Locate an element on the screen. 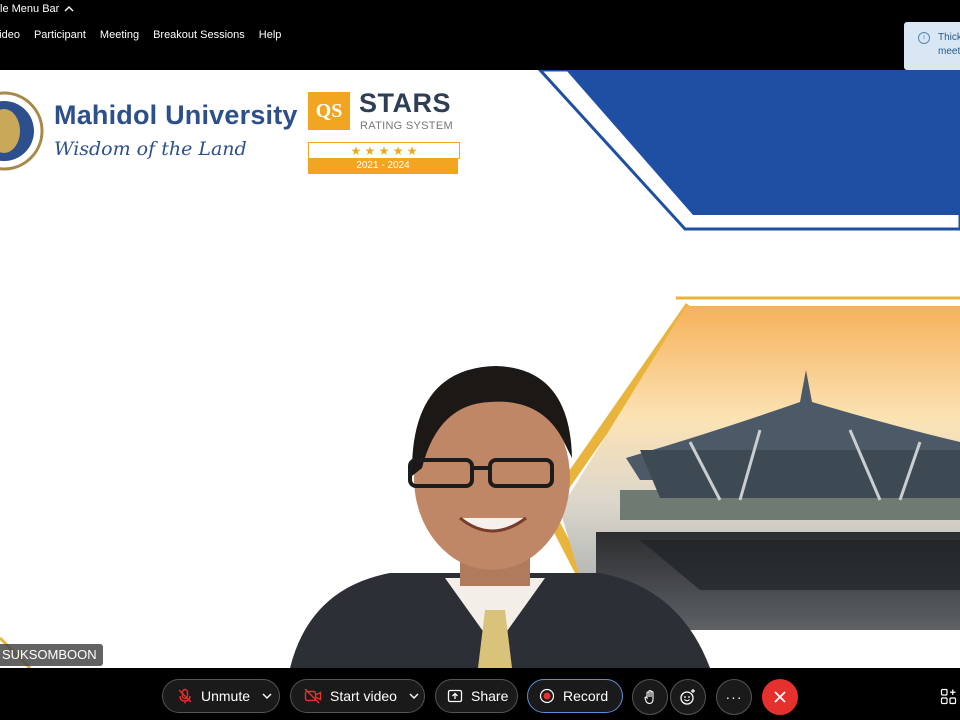 The image size is (960, 720). hide-menu-bar-toggle: le Menu Bar is located at coordinates (37, 9).